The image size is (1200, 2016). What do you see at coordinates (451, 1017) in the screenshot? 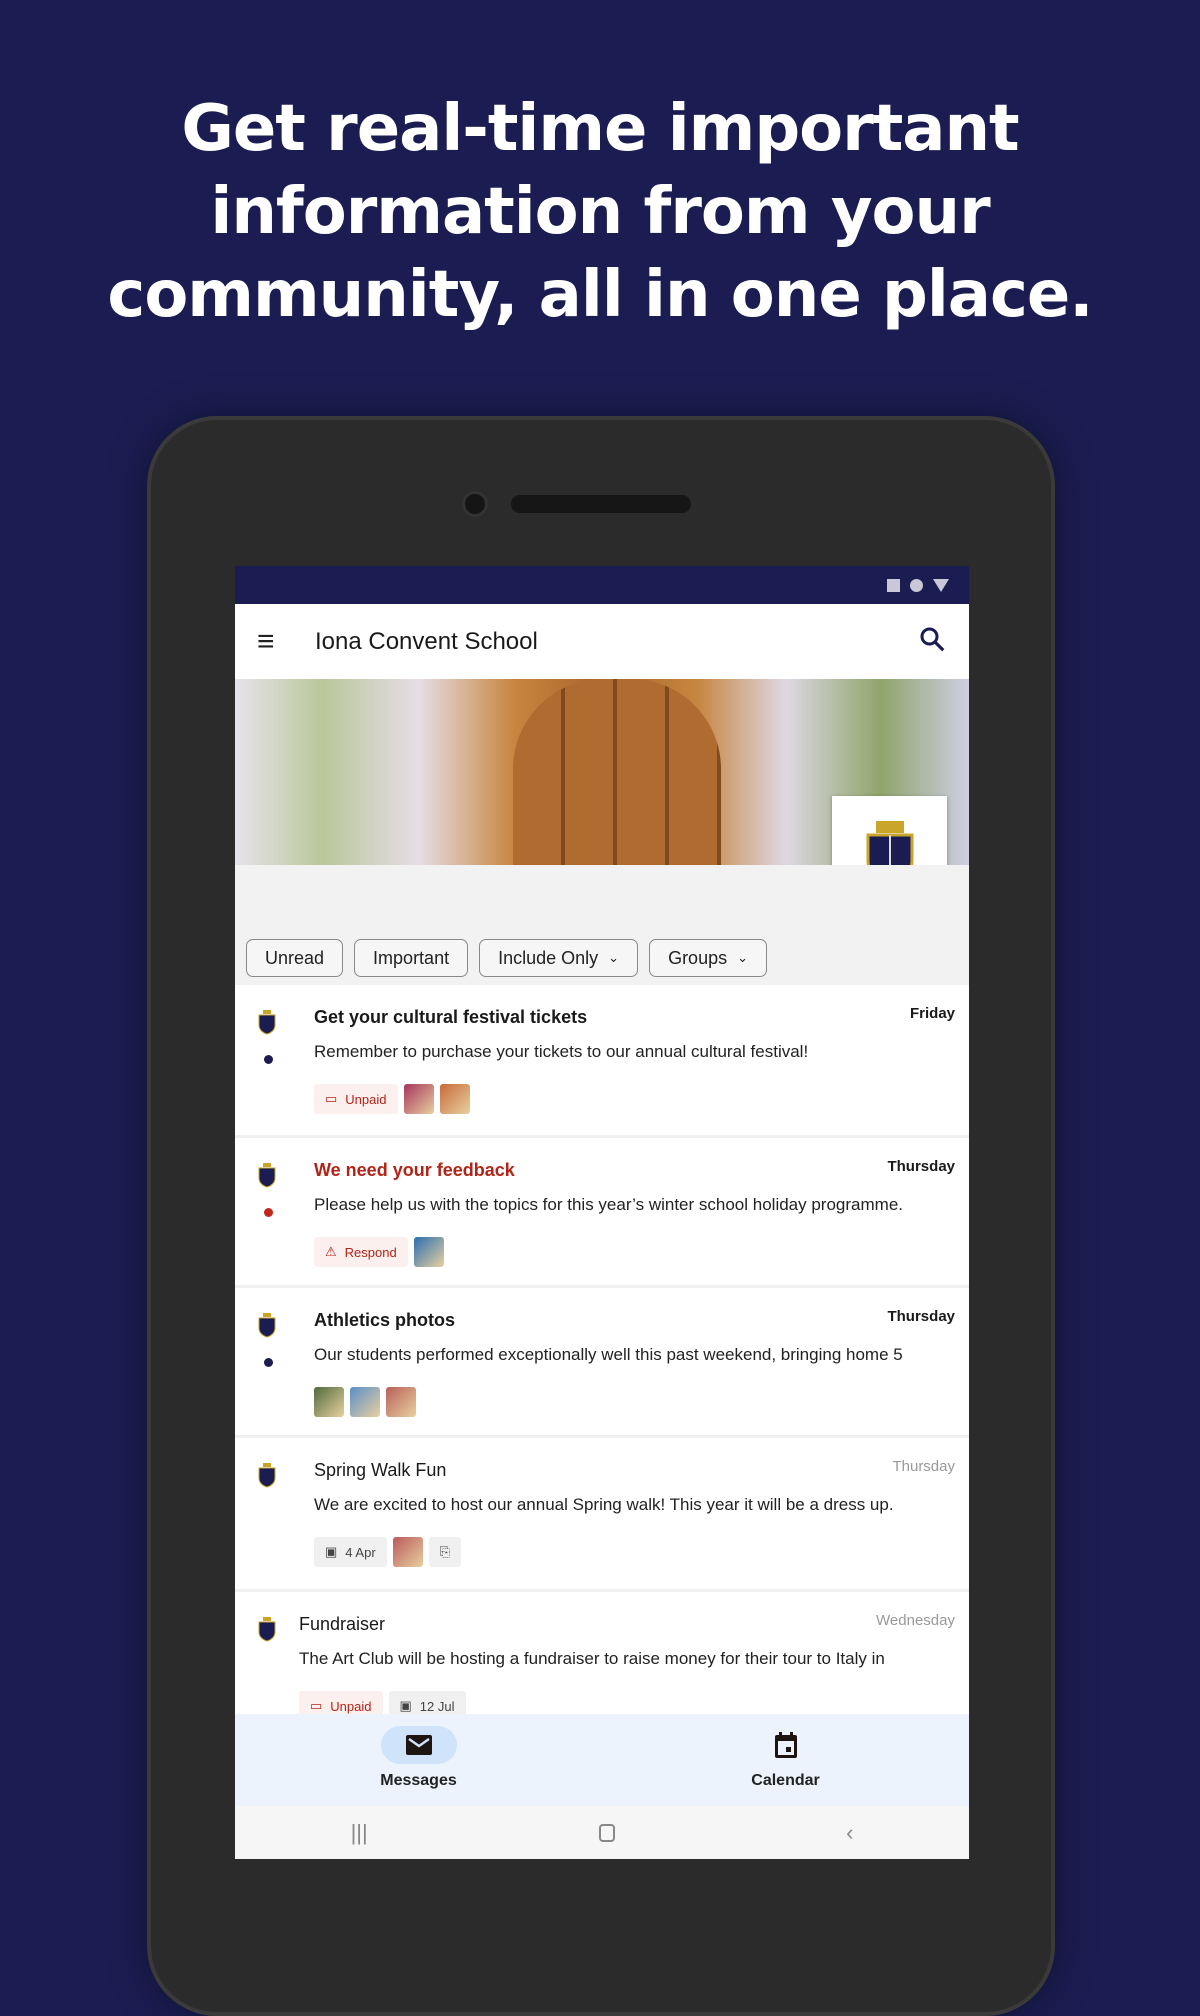
I see `message-title: Get your cultural festival tickets` at bounding box center [451, 1017].